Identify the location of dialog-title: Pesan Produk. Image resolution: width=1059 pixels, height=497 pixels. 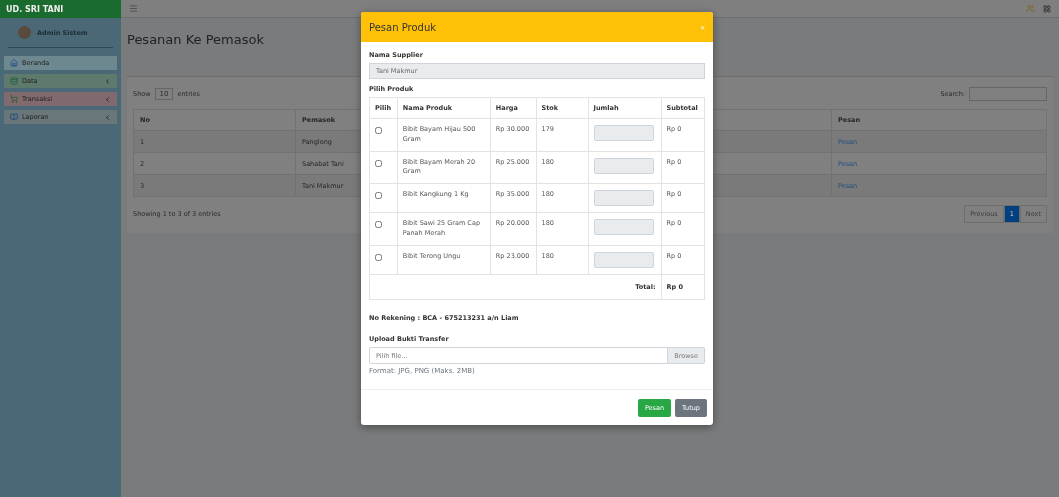
(403, 27).